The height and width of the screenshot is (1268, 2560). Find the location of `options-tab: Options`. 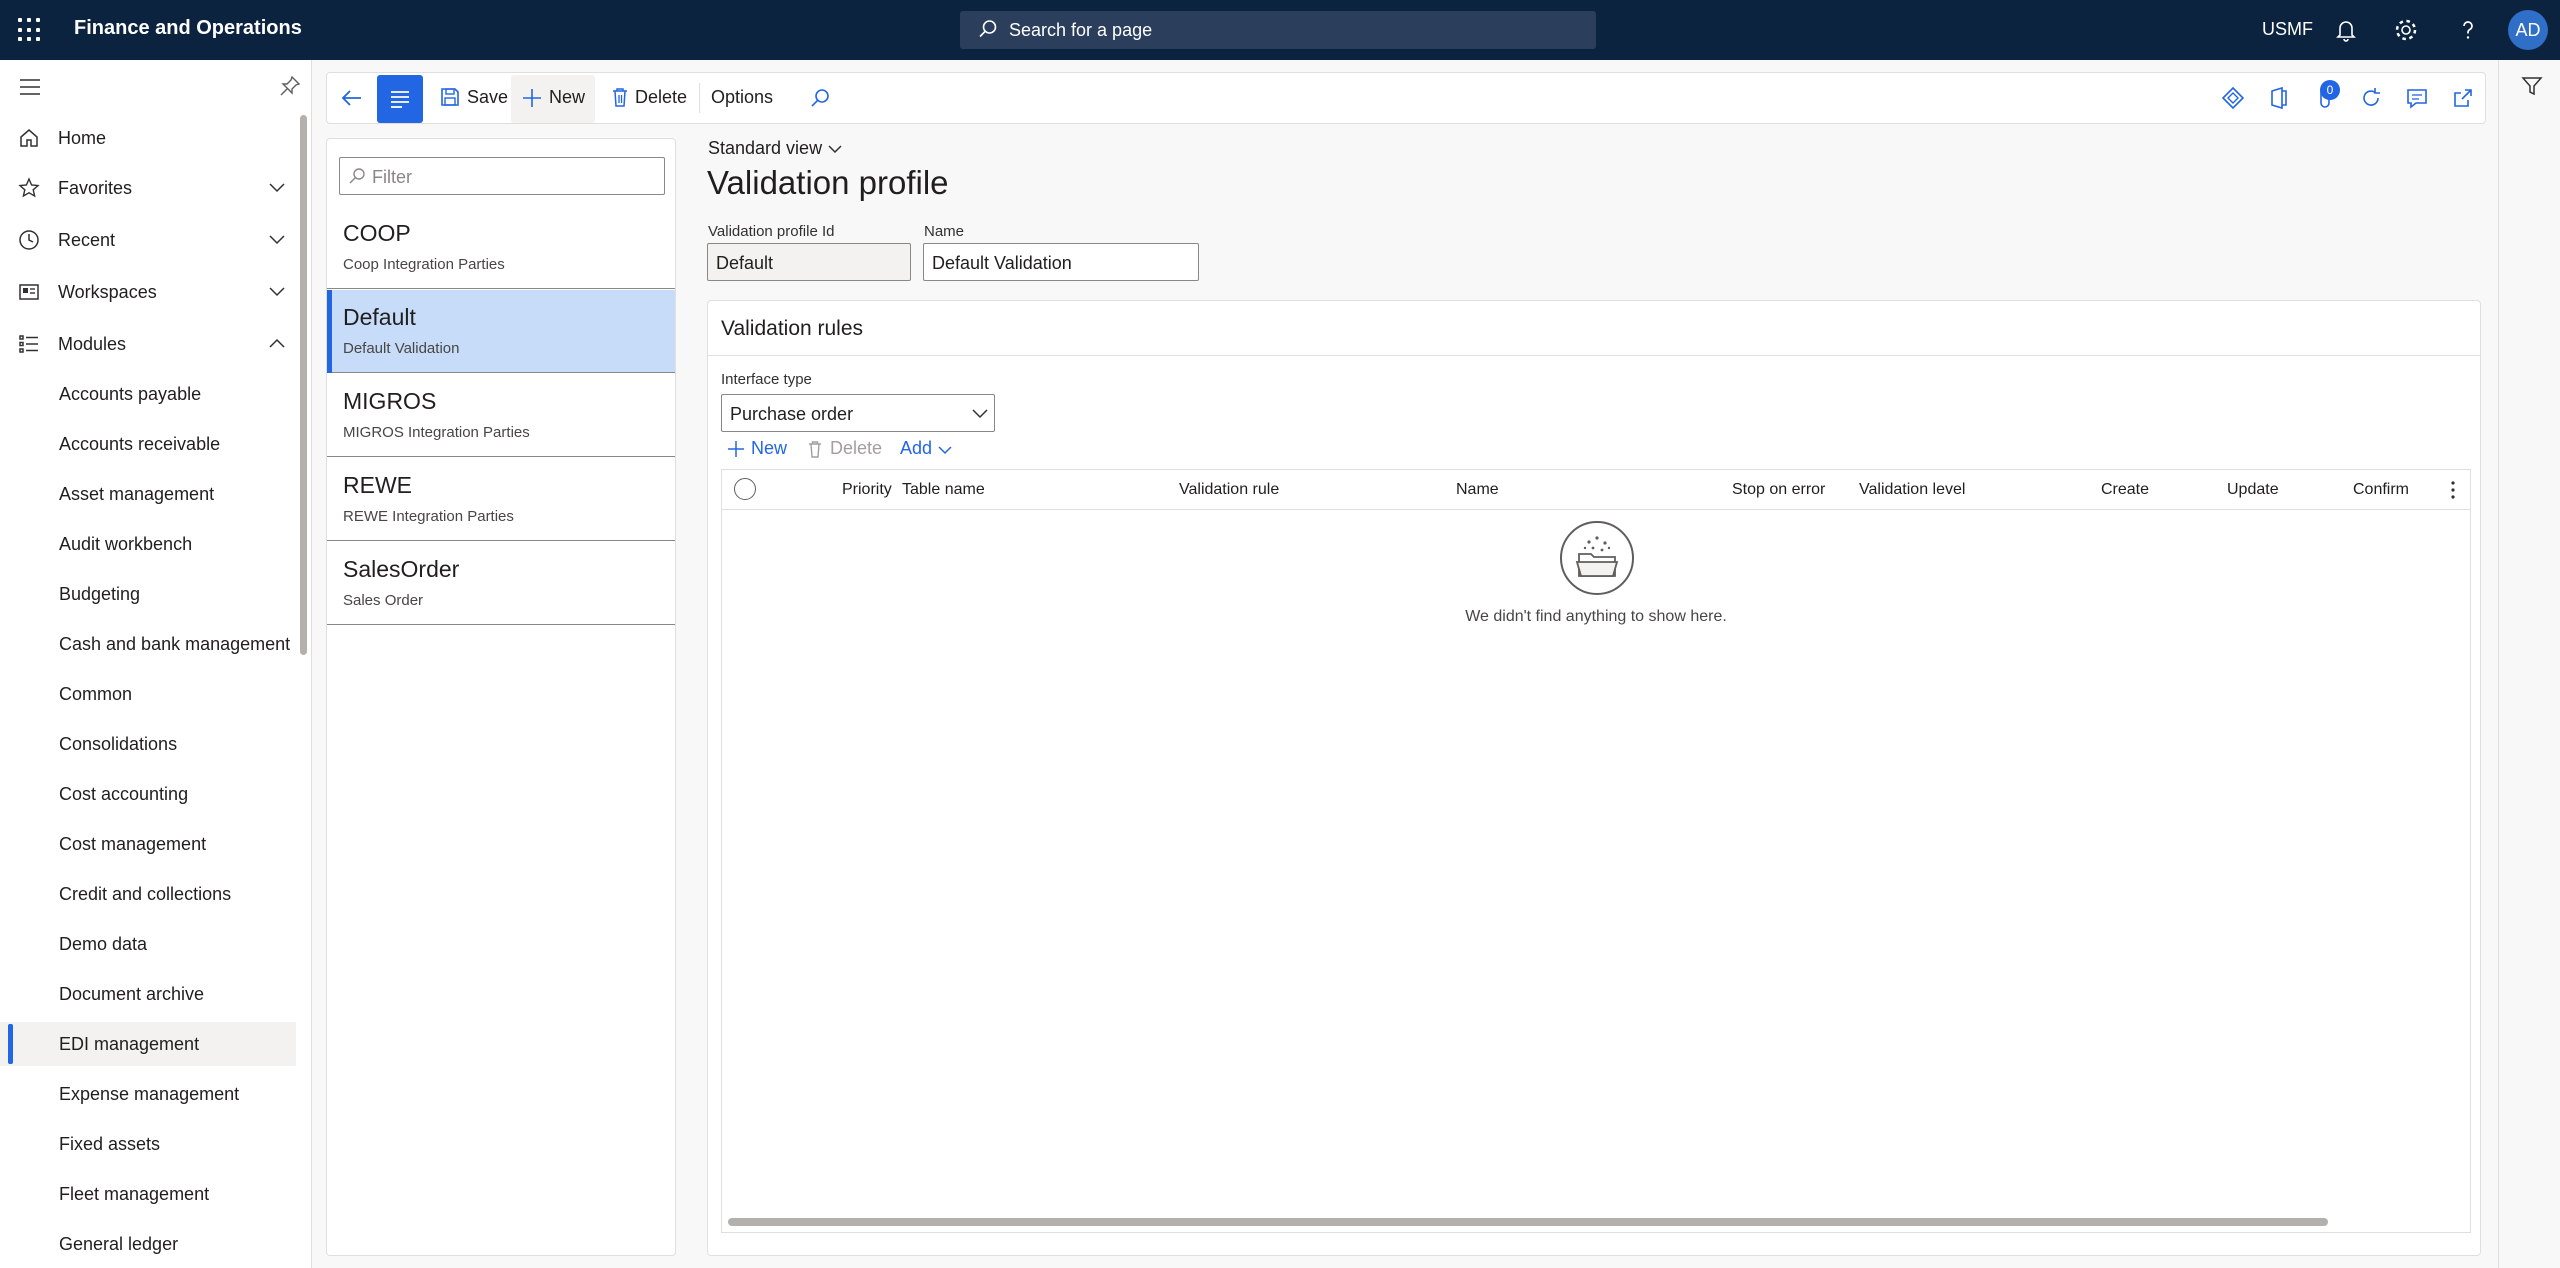

options-tab: Options is located at coordinates (751, 98).